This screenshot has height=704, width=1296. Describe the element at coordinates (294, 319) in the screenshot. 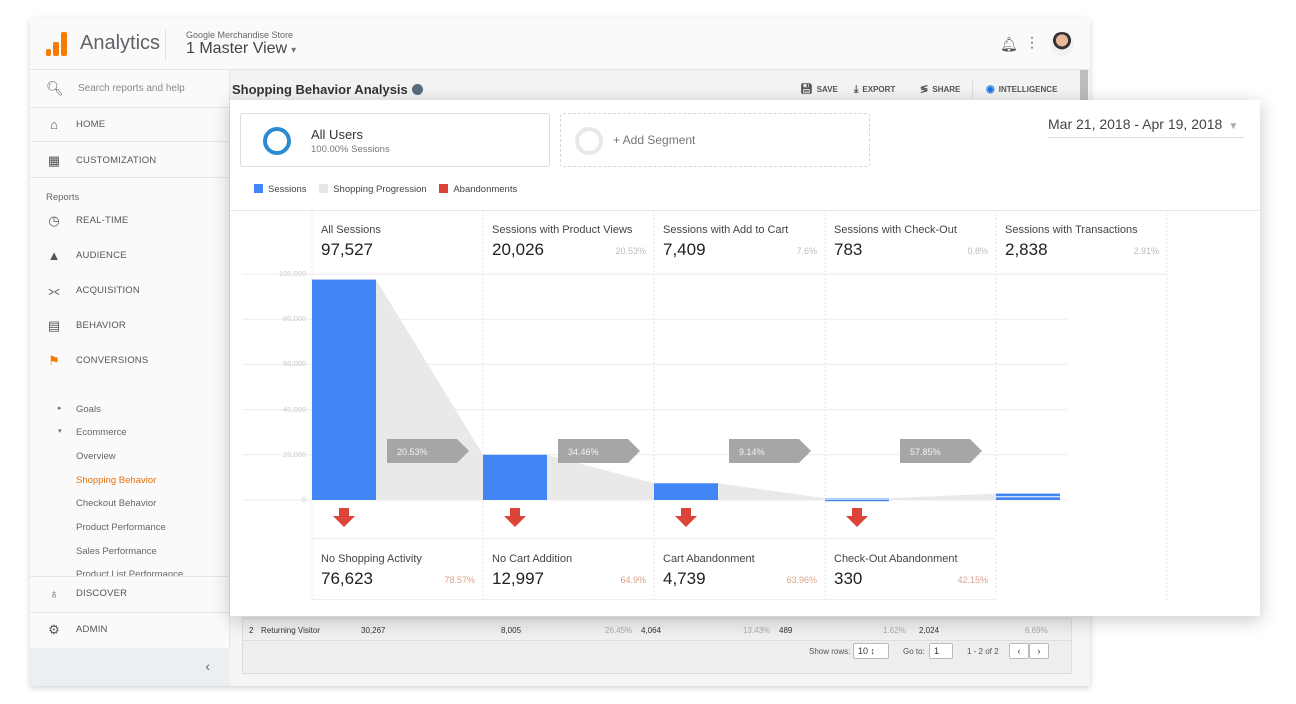

I see `y-tick-label: 80,000` at that location.